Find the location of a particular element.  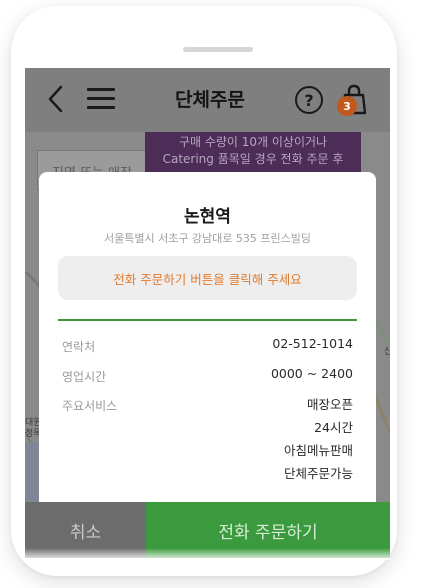

screen-bottom-fade is located at coordinates (207, 554).